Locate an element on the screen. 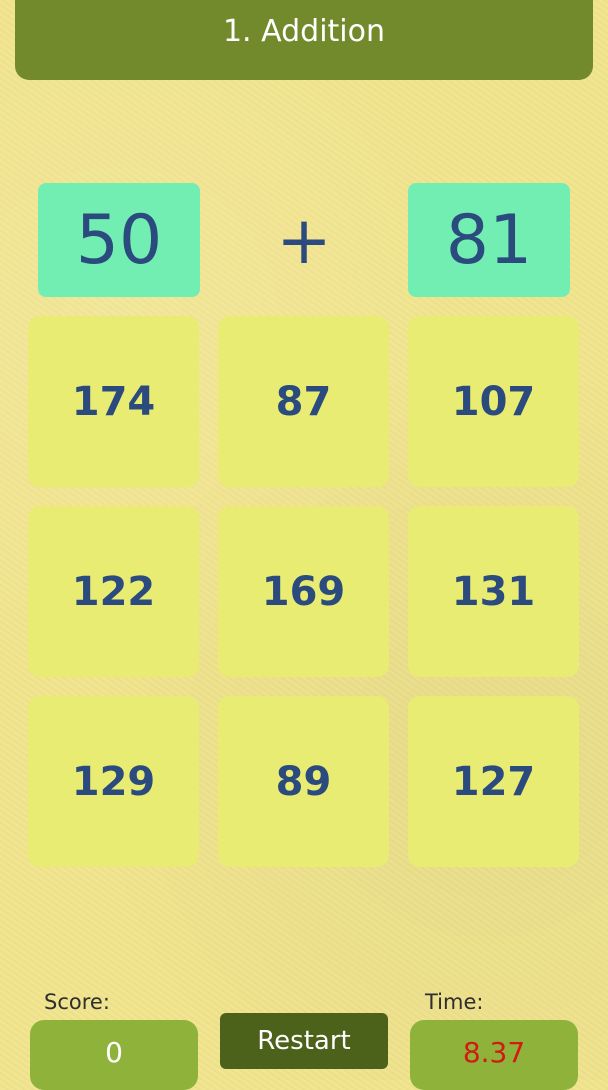 The width and height of the screenshot is (608, 1090). level-title: 1. Addition is located at coordinates (304, 31).